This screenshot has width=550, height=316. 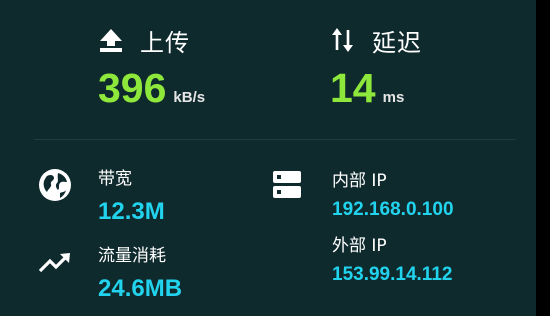 What do you see at coordinates (393, 197) in the screenshot?
I see `internal-ip-block: 内部 IP 192.168.0.100` at bounding box center [393, 197].